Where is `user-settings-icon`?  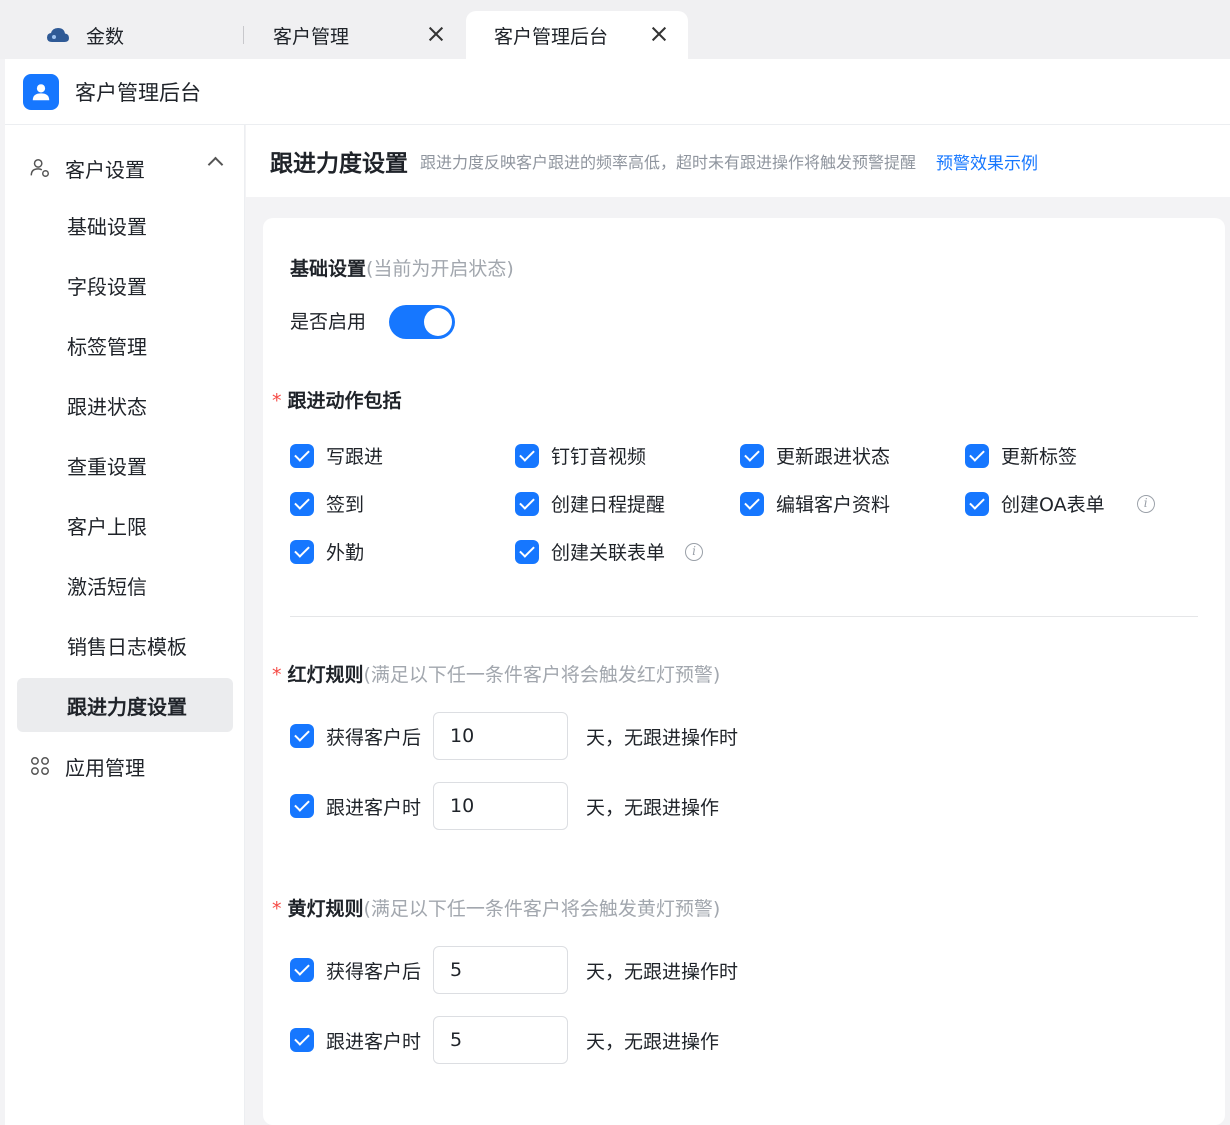
user-settings-icon is located at coordinates (39, 168).